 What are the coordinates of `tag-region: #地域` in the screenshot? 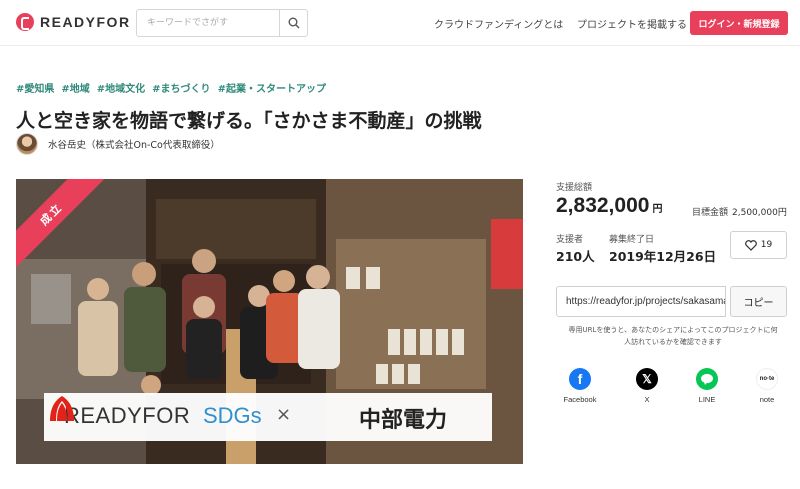 It's located at (75, 87).